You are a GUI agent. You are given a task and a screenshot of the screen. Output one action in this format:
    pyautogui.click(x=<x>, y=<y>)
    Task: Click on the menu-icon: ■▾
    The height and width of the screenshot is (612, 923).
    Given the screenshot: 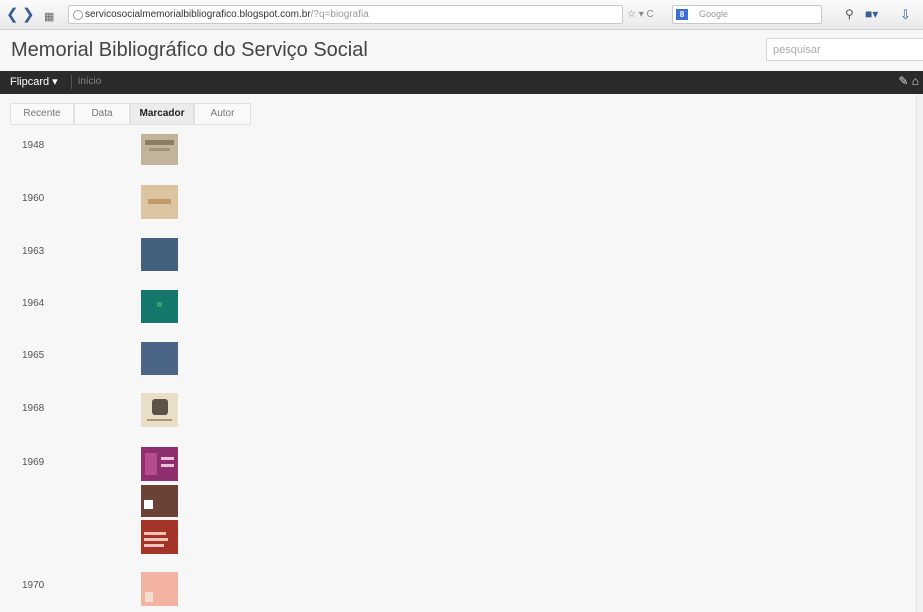 What is the action you would take?
    pyautogui.click(x=871, y=14)
    